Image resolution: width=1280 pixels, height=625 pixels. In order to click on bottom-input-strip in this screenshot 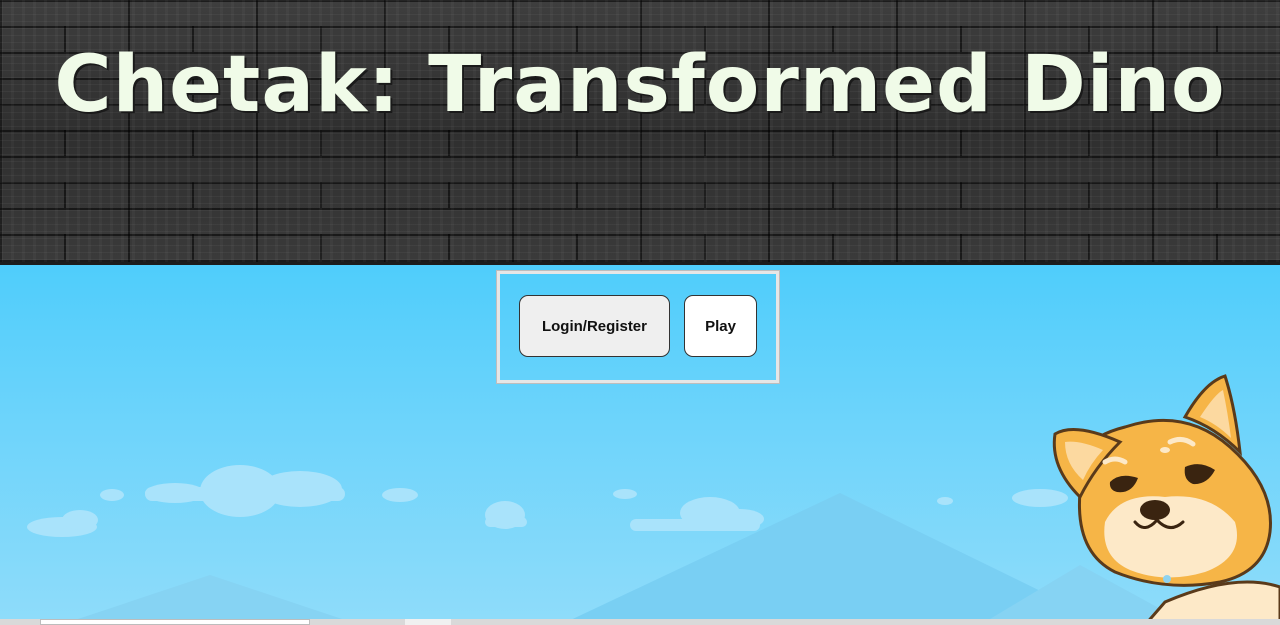, I will do `click(175, 622)`.